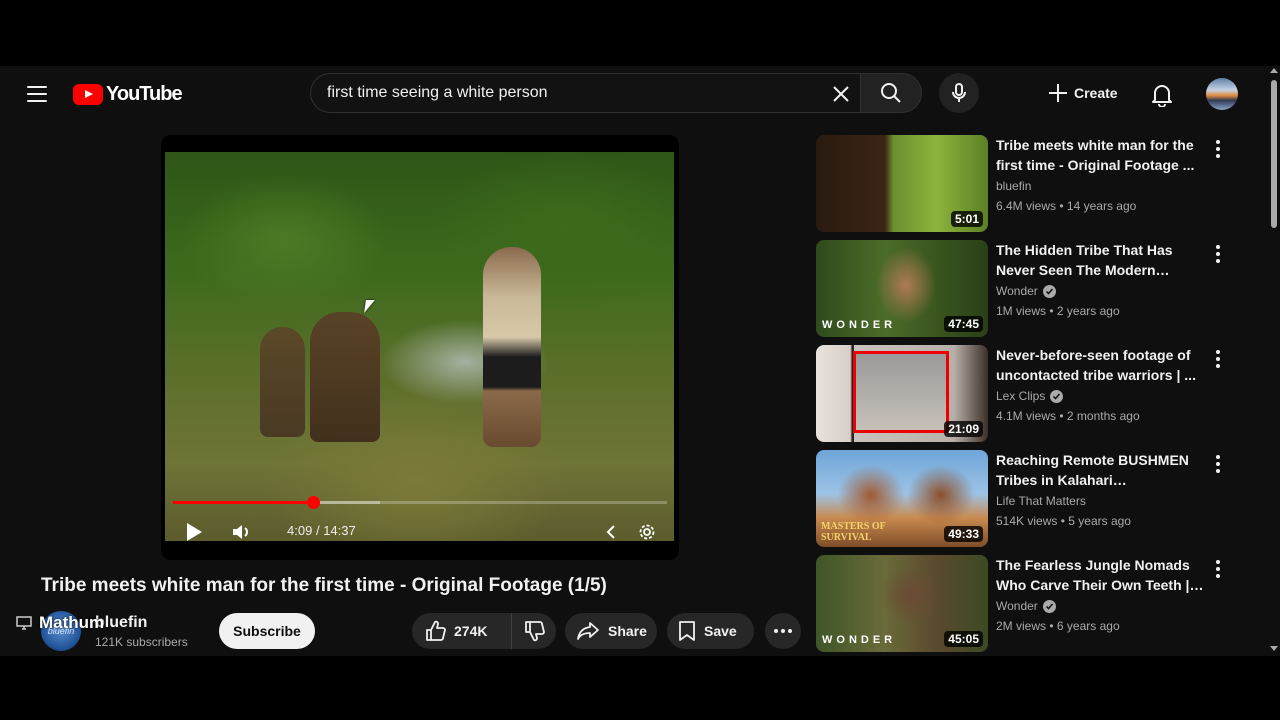 The image size is (1280, 720). I want to click on duration-badge: 45:05, so click(963, 639).